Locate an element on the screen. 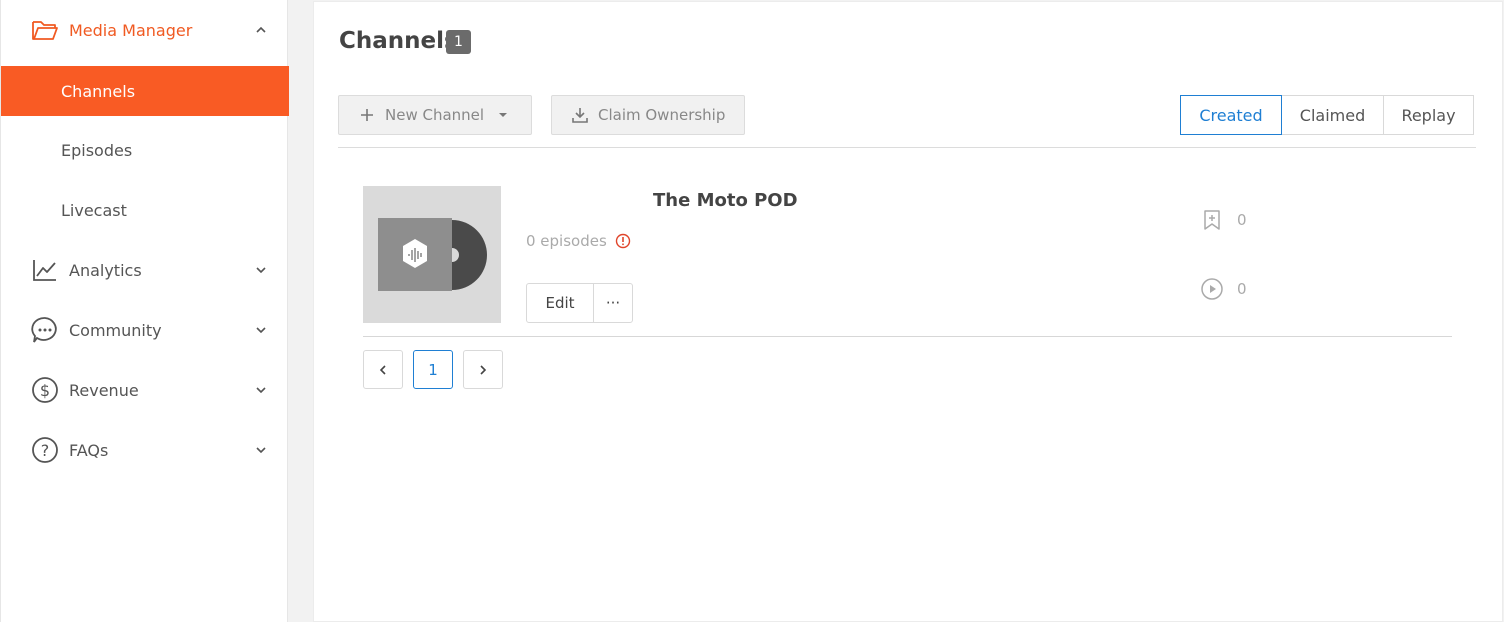 This screenshot has height=622, width=1504. episode-count: 0 episodes is located at coordinates (578, 241).